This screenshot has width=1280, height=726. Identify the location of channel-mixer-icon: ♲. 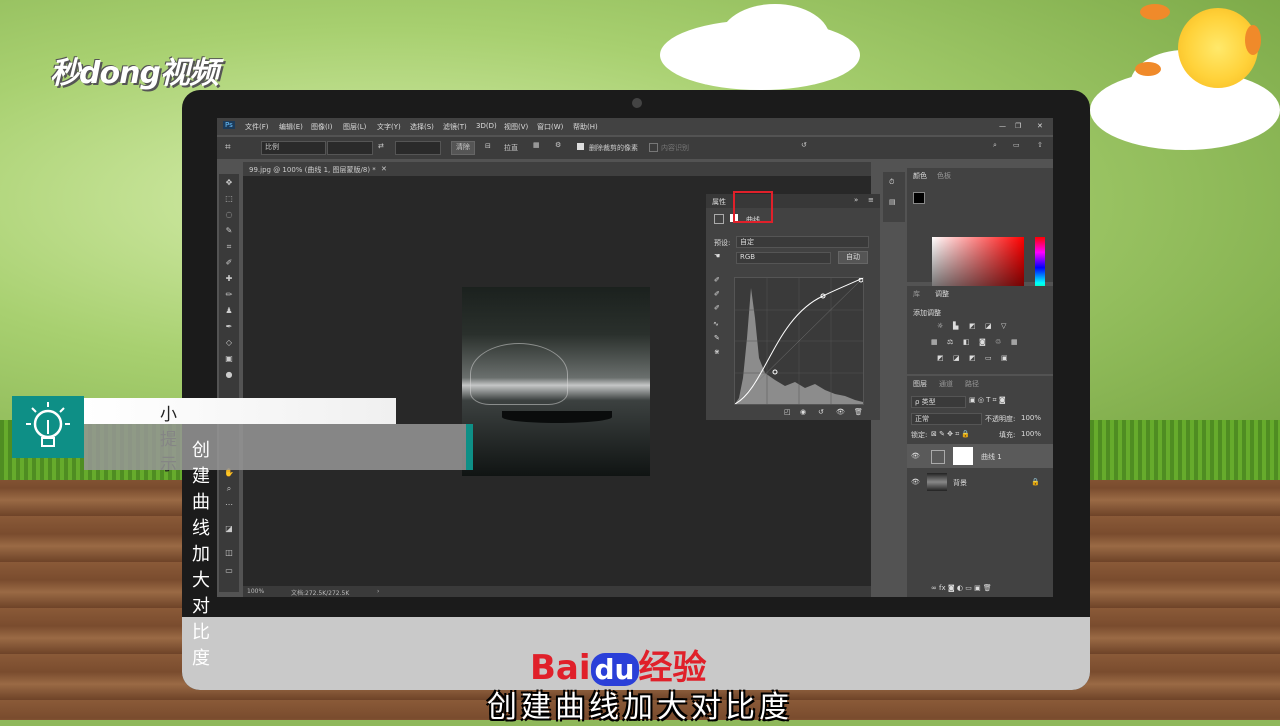
(998, 342).